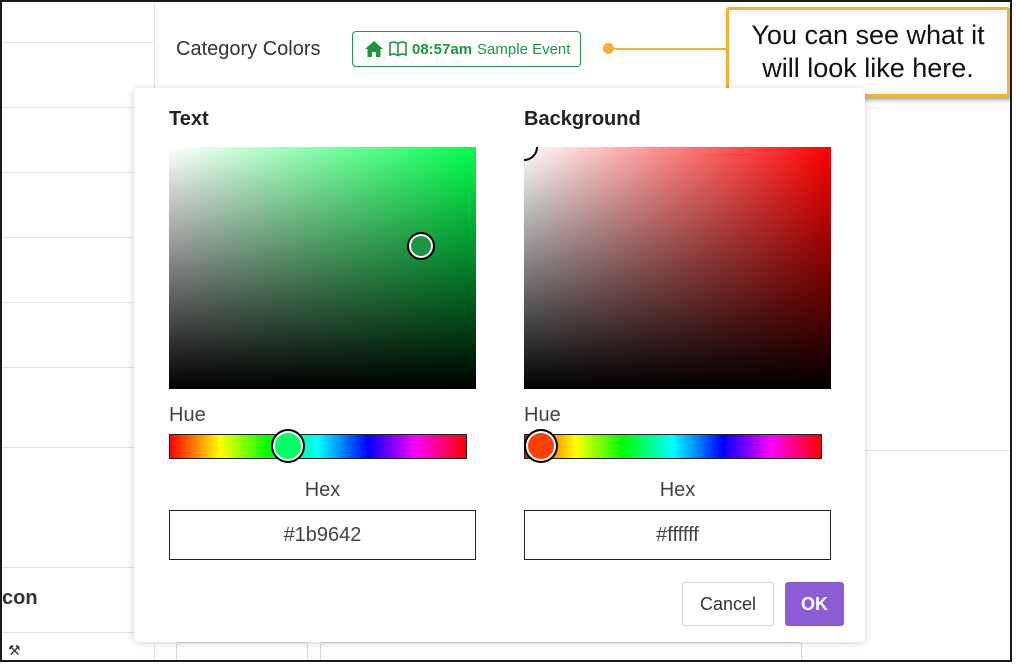 The height and width of the screenshot is (666, 1016). I want to click on event-preview-chip: 08:57am Sample Event, so click(467, 49).